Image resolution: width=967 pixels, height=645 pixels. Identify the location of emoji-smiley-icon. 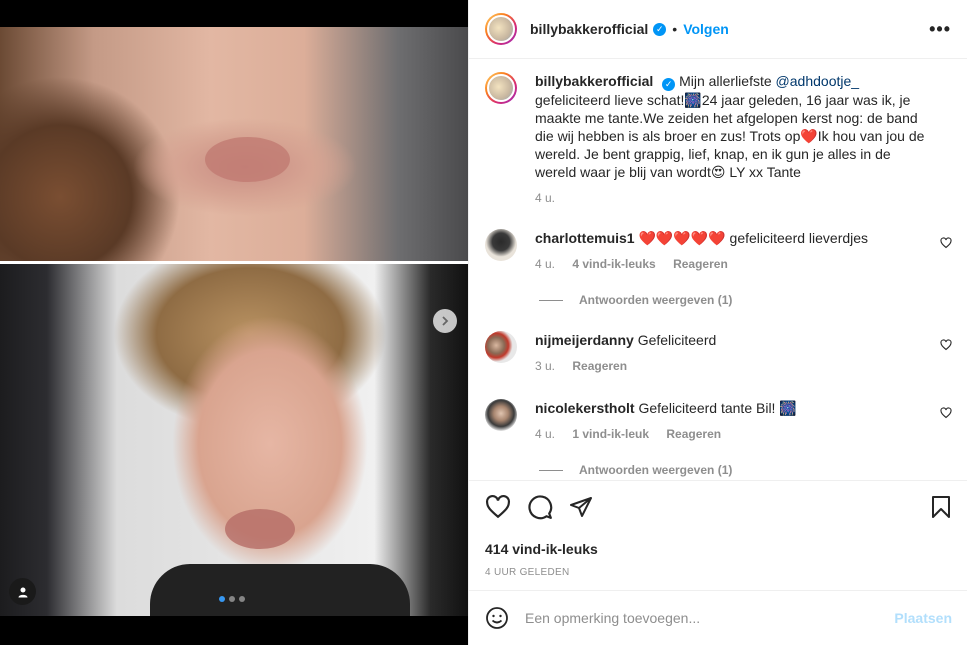
(497, 618).